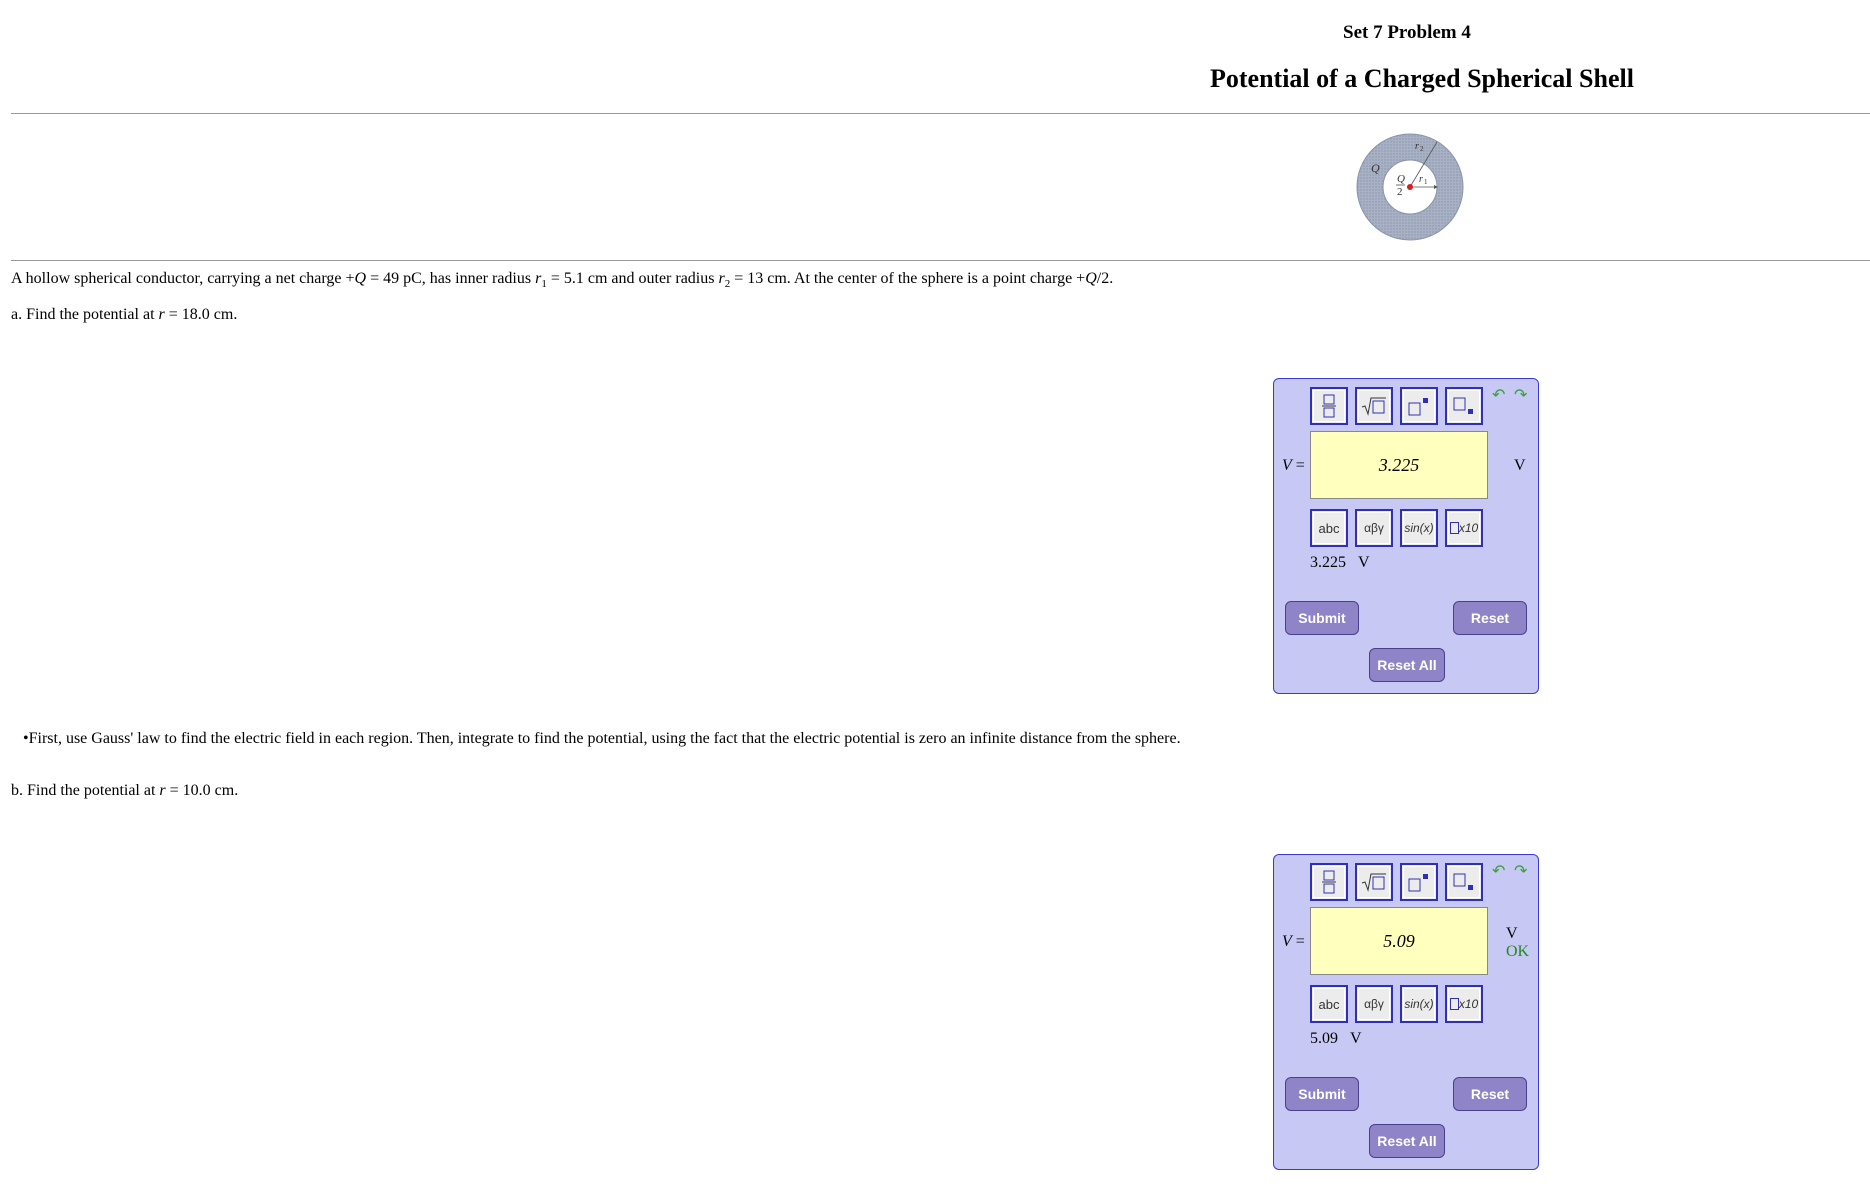 Image resolution: width=1870 pixels, height=1194 pixels. What do you see at coordinates (1400, 192) in the screenshot?
I see `figure-label-q-half-den: 2` at bounding box center [1400, 192].